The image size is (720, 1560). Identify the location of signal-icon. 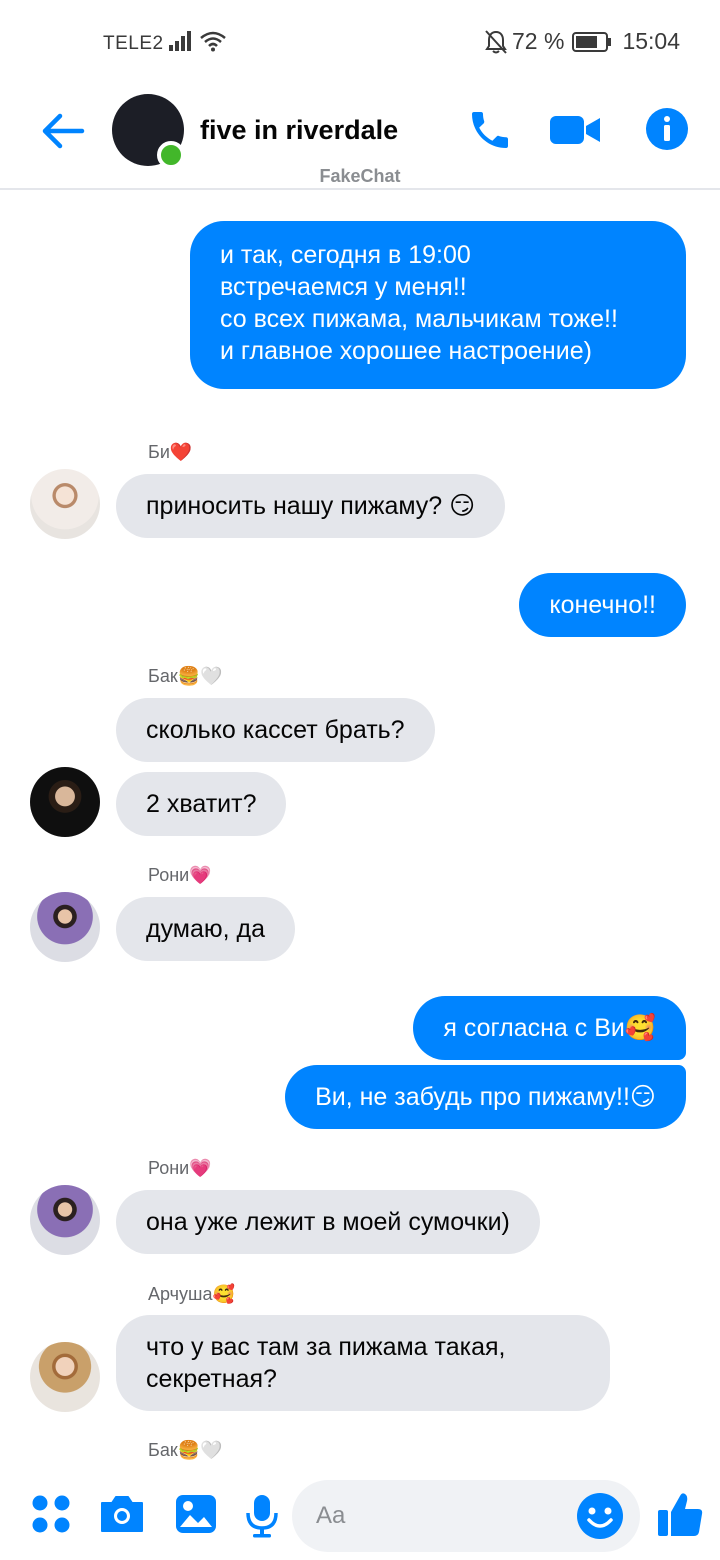
(180, 41).